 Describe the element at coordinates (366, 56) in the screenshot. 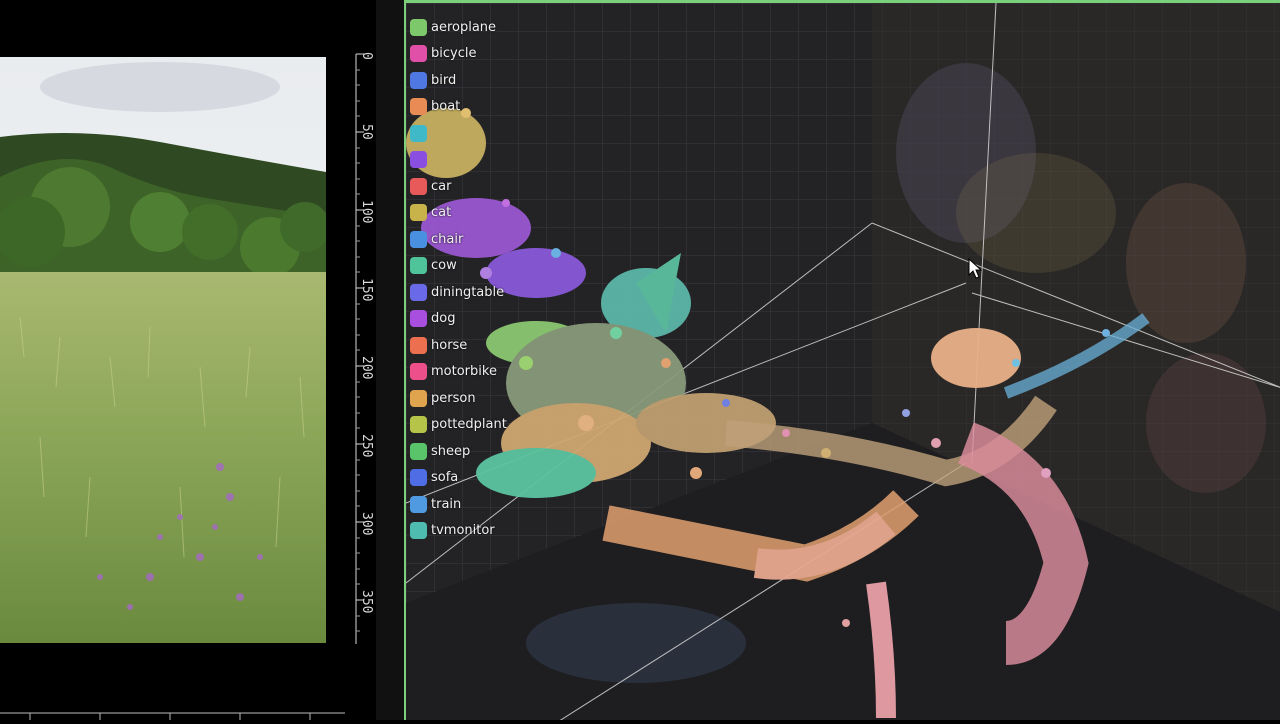

I see `ruler-tick-label: 0` at that location.